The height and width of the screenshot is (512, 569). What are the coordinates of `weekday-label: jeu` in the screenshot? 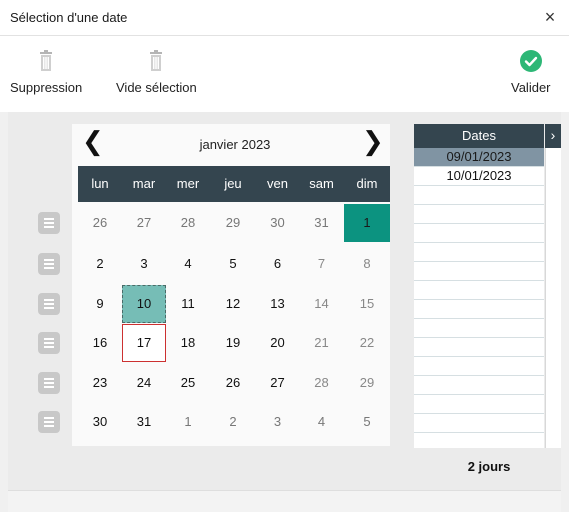 It's located at (233, 184).